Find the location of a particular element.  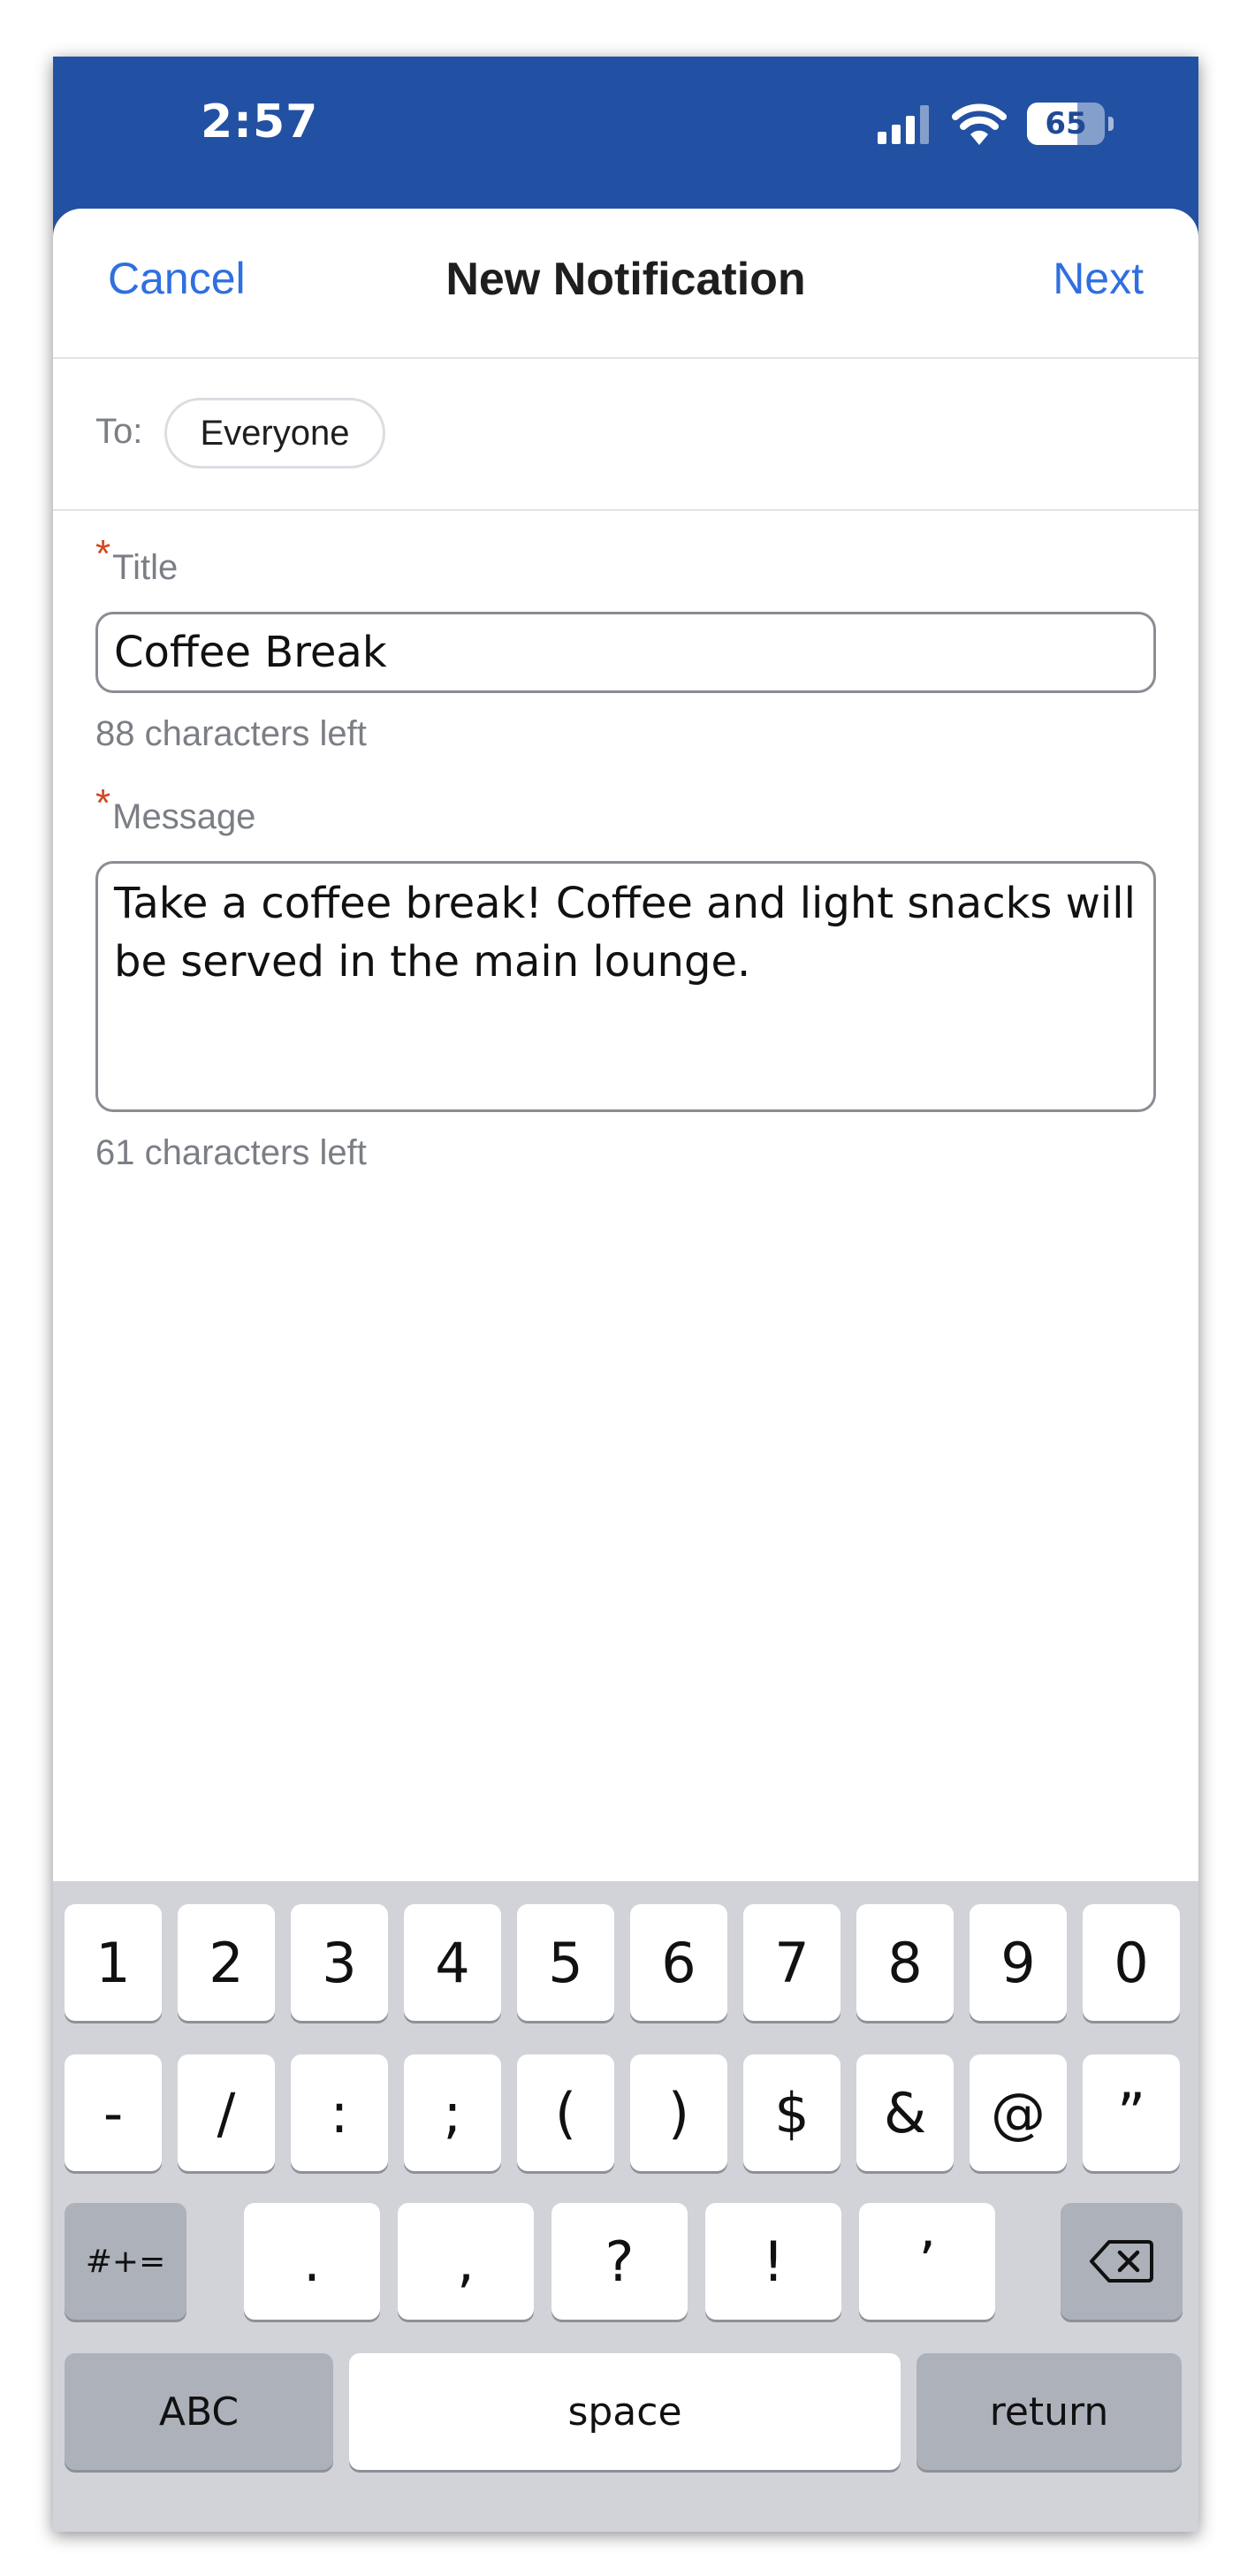

status-time: 2:57 is located at coordinates (260, 122).